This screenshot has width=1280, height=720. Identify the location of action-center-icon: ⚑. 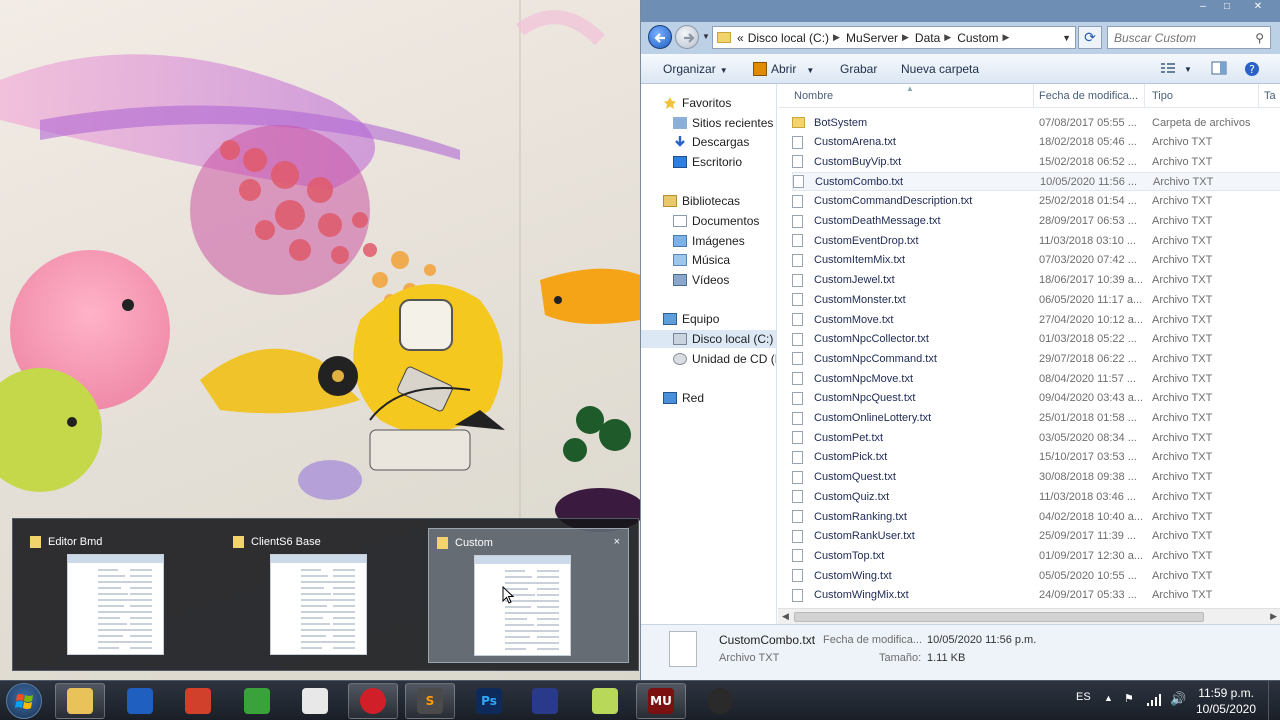
(1129, 698).